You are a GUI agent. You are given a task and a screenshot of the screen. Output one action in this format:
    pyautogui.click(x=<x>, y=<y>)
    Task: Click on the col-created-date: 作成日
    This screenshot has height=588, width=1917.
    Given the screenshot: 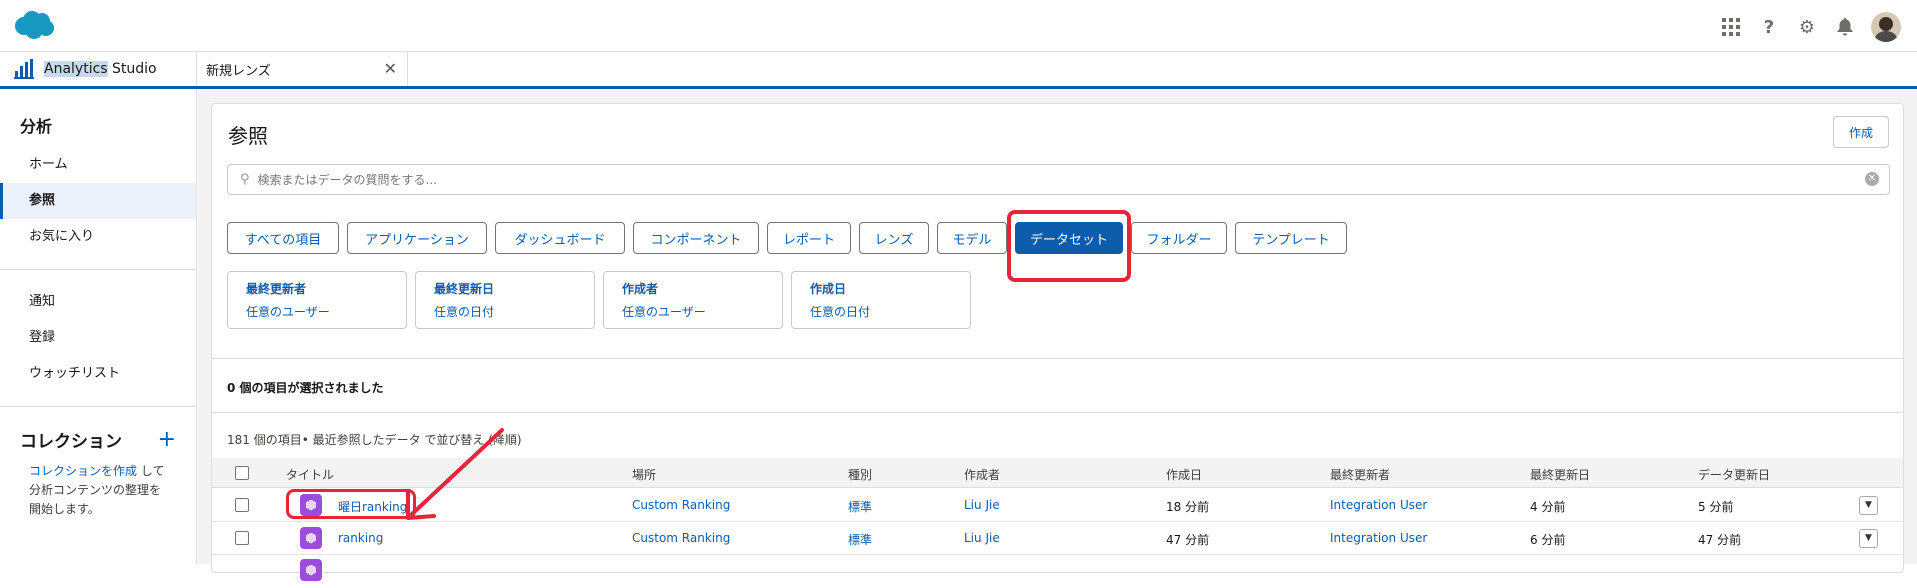 What is the action you would take?
    pyautogui.click(x=1184, y=474)
    